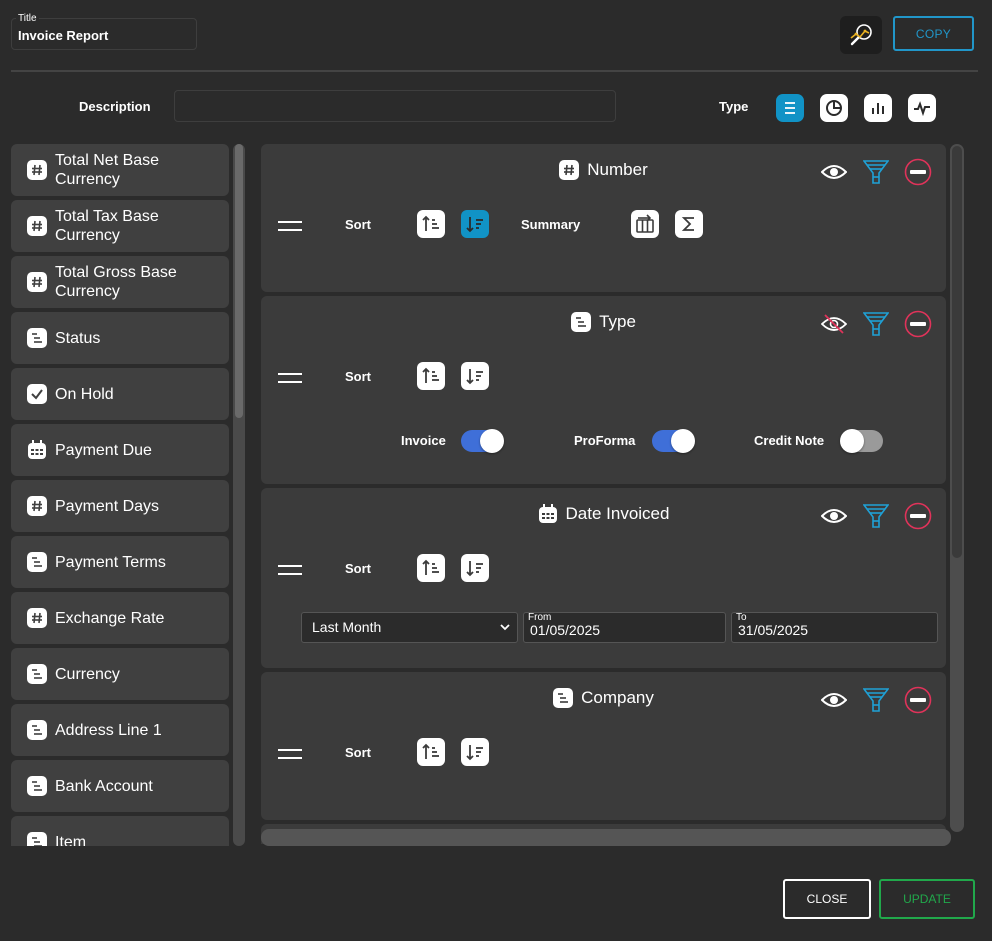 The height and width of the screenshot is (941, 992). I want to click on type-list-button, so click(790, 108).